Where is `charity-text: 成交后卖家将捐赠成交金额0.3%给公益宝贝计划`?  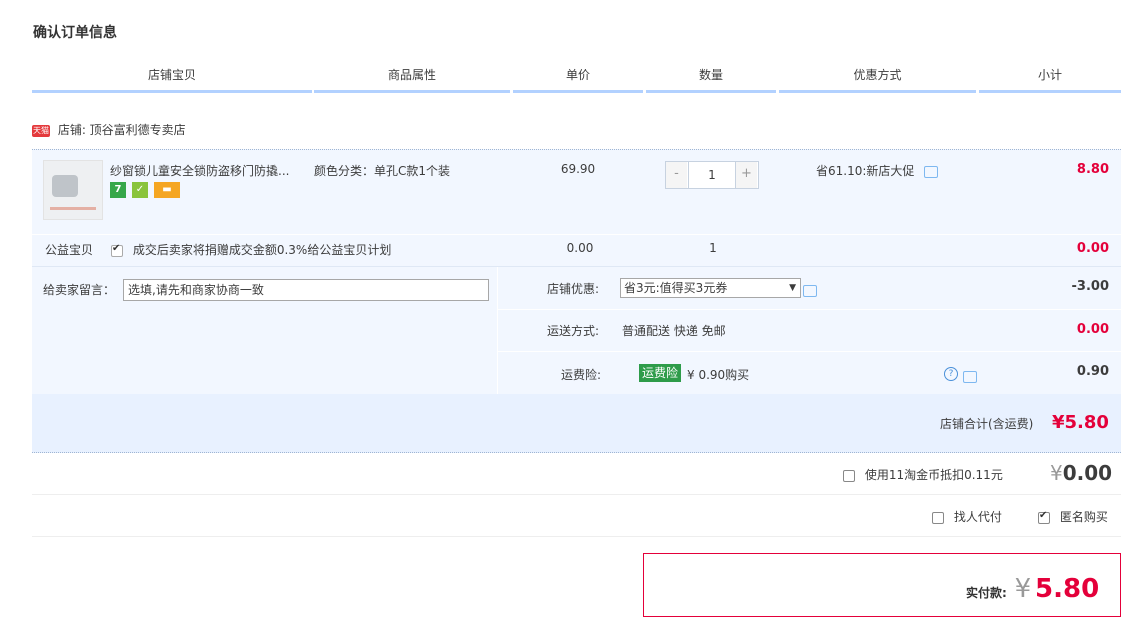 charity-text: 成交后卖家将捐赠成交金额0.3%给公益宝贝计划 is located at coordinates (262, 250).